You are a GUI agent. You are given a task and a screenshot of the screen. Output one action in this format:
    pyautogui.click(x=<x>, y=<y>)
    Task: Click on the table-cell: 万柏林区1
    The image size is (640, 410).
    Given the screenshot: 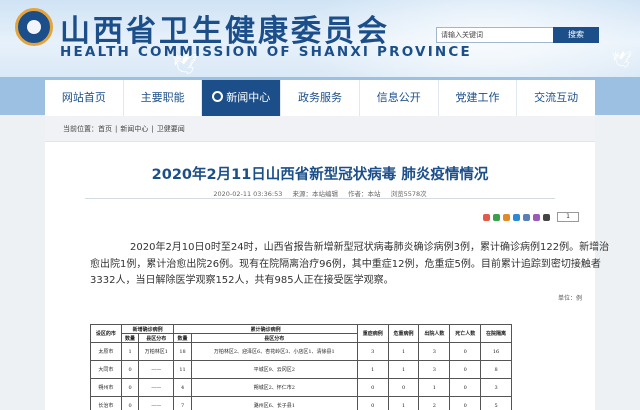 What is the action you would take?
    pyautogui.click(x=156, y=351)
    